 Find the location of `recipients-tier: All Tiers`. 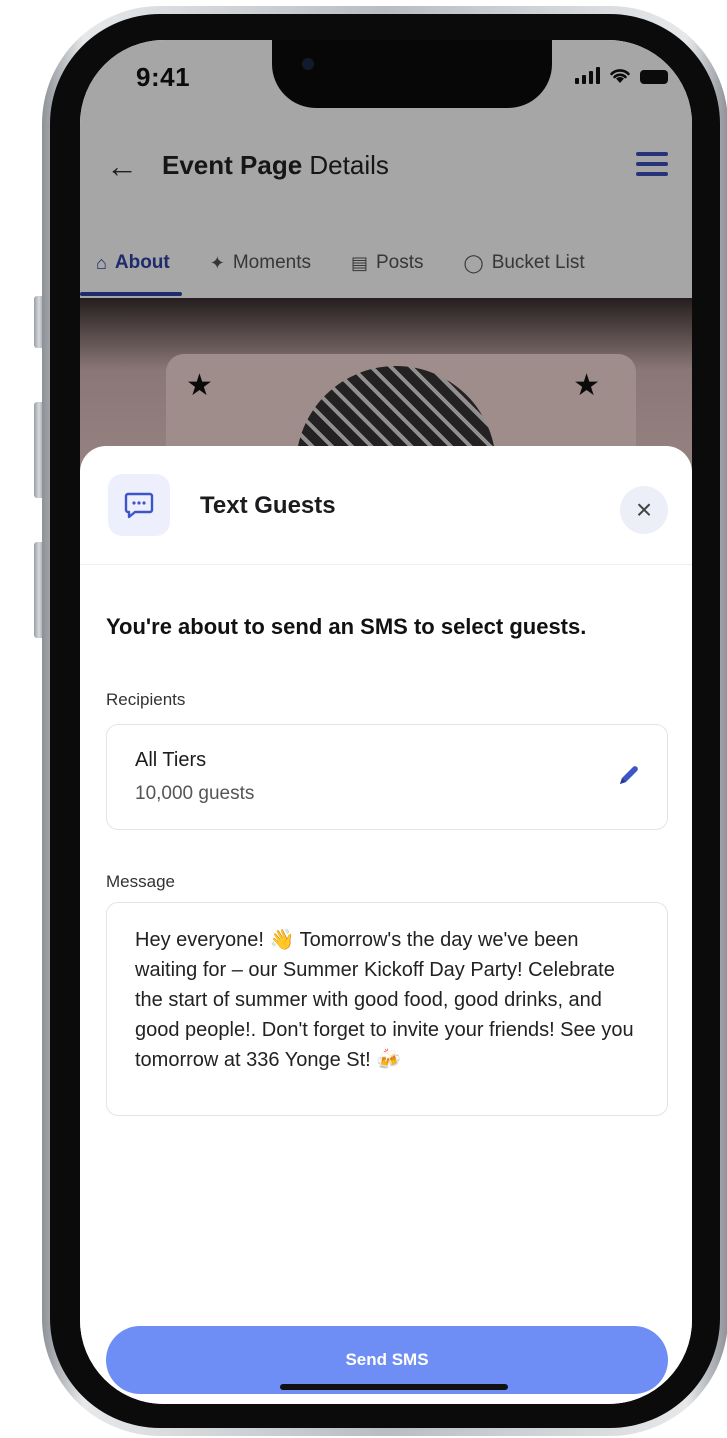

recipients-tier: All Tiers is located at coordinates (171, 760).